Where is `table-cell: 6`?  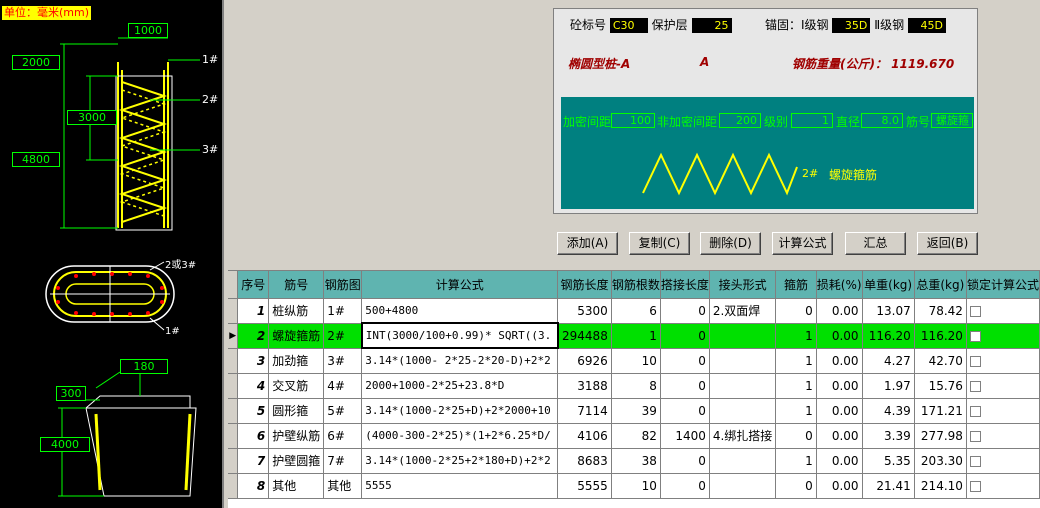
table-cell: 6 is located at coordinates (636, 311).